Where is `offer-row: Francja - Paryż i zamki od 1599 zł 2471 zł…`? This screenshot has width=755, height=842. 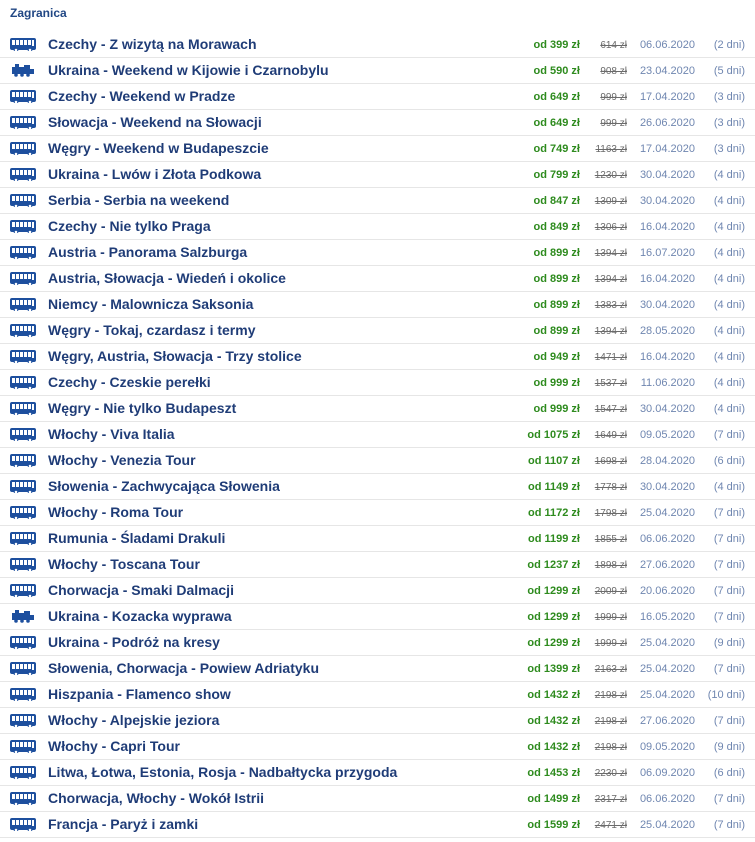 offer-row: Francja - Paryż i zamki od 1599 zł 2471 zł… is located at coordinates (377, 825).